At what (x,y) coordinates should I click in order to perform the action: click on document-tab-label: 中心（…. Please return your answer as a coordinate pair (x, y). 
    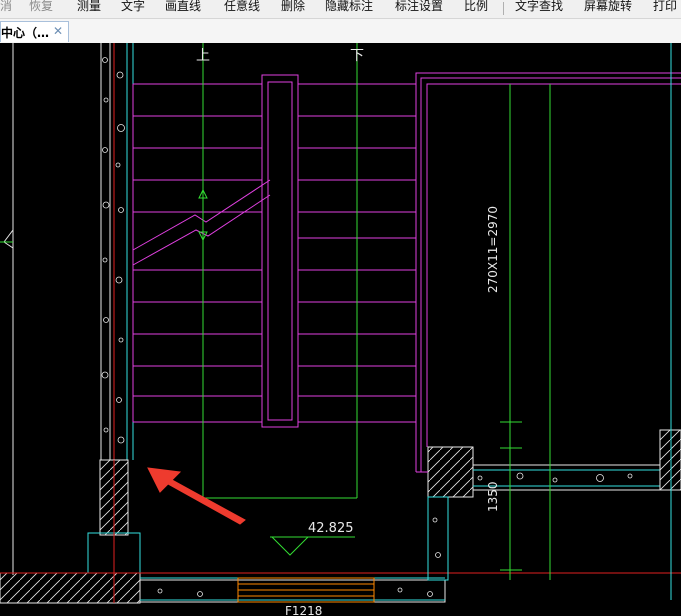
    Looking at the image, I should click on (25, 33).